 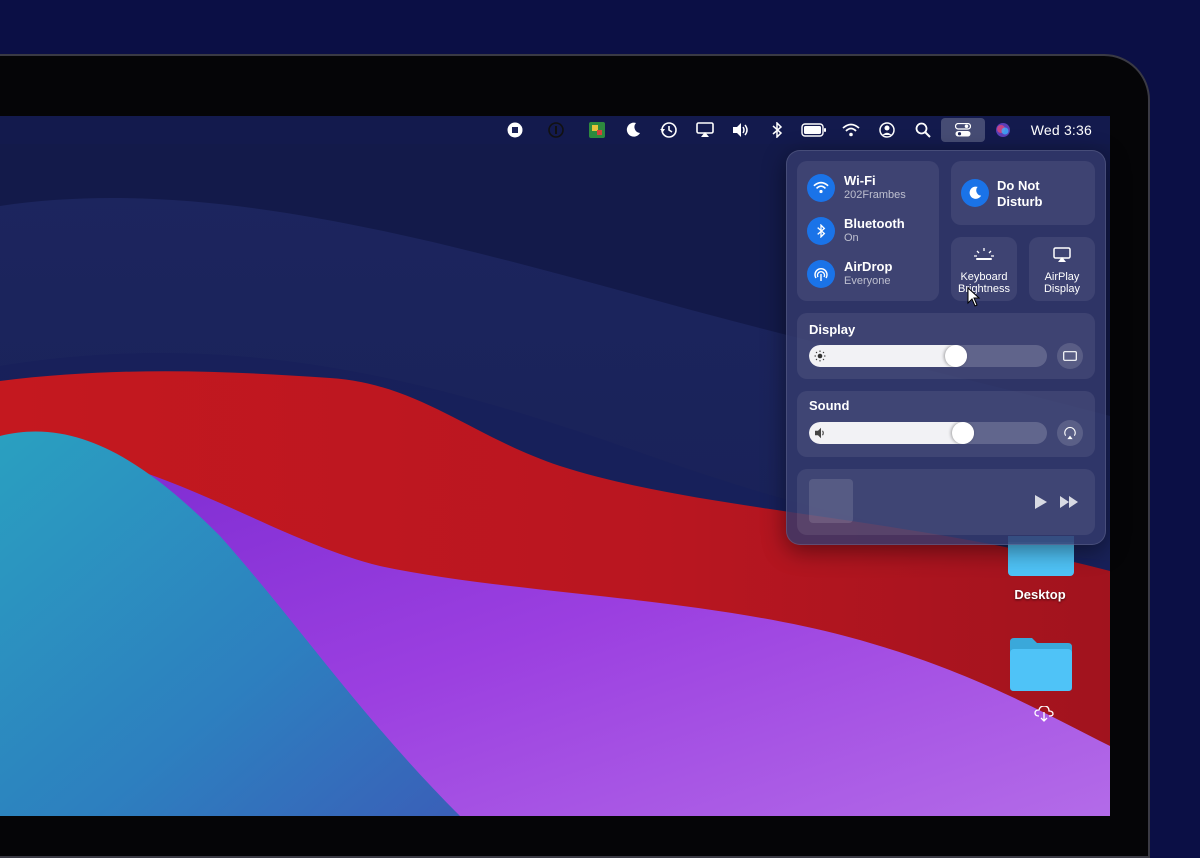 What do you see at coordinates (963, 433) in the screenshot?
I see `sound-slider-knob` at bounding box center [963, 433].